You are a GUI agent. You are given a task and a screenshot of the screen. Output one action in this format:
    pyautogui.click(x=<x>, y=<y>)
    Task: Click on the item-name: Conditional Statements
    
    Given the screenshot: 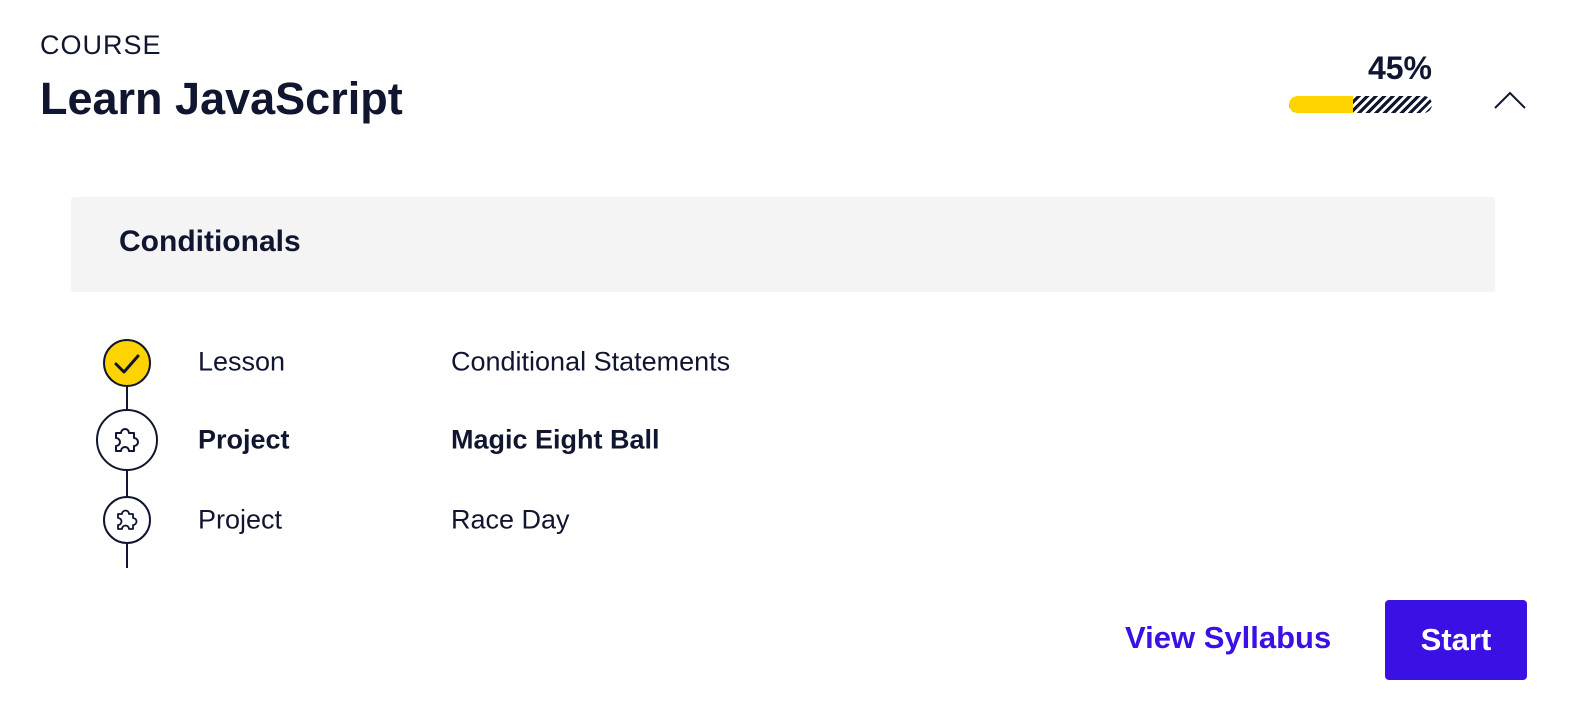 What is the action you would take?
    pyautogui.click(x=590, y=362)
    